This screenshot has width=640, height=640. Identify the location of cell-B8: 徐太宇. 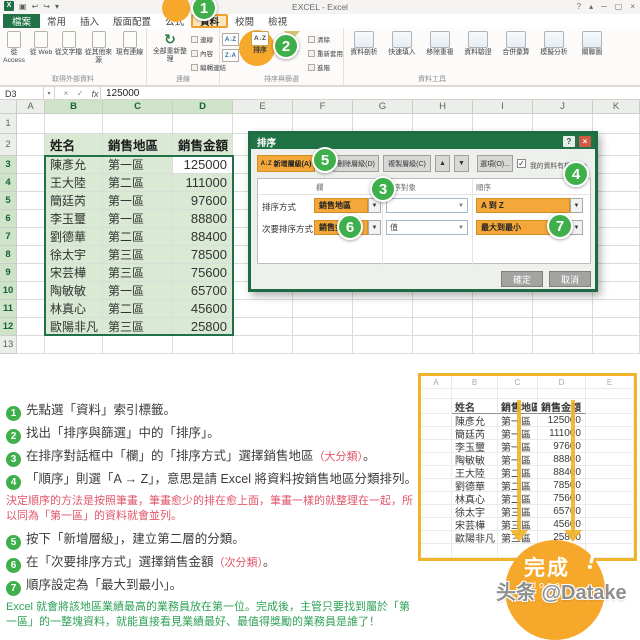
(74, 255).